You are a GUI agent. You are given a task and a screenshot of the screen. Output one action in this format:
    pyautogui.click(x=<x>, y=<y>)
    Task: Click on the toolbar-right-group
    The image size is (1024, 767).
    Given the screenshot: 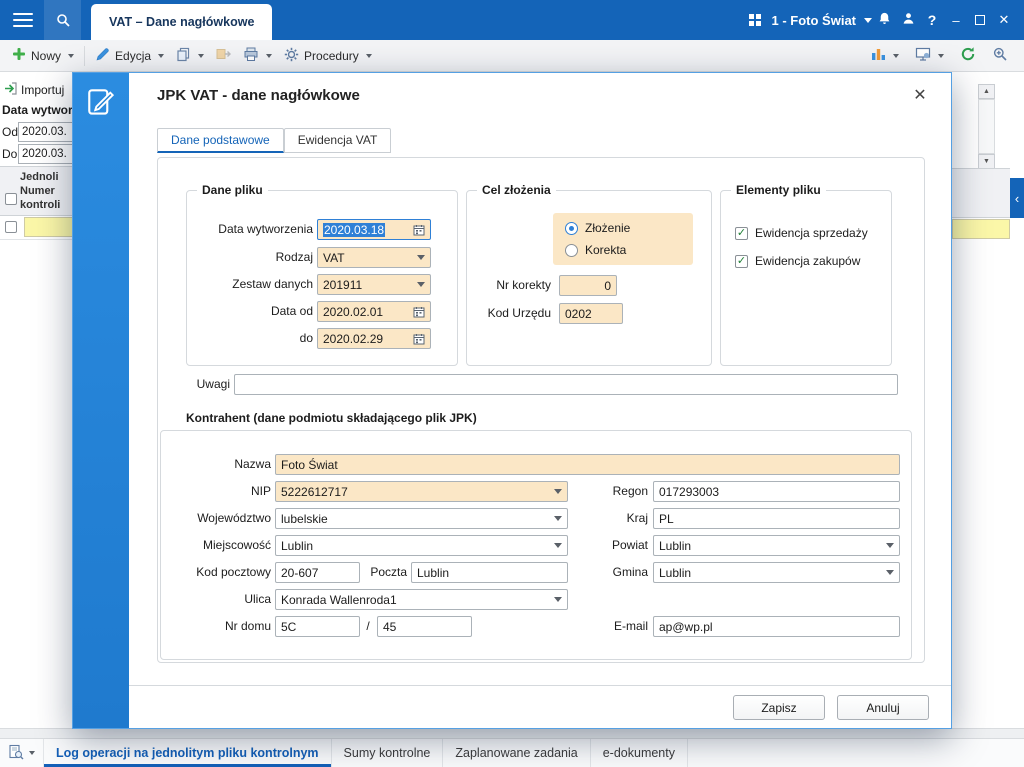 What is the action you would take?
    pyautogui.click(x=941, y=55)
    